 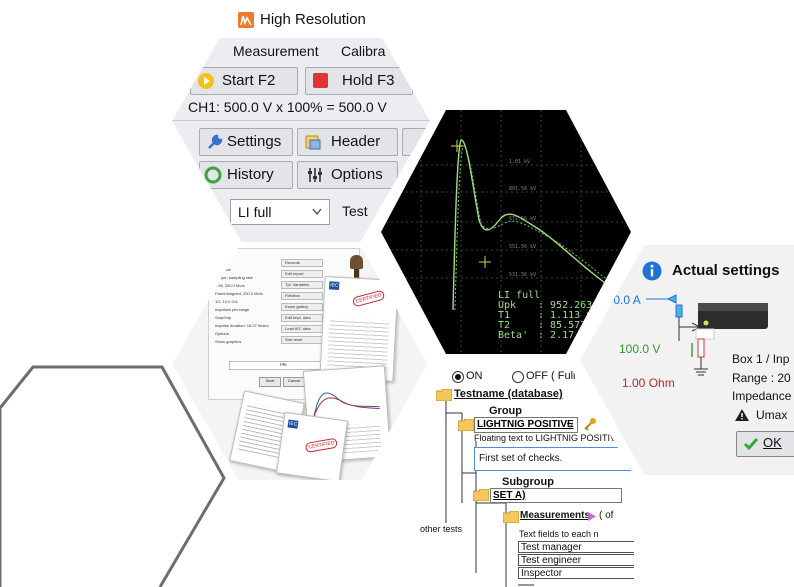 I want to click on outline-hexagon, so click(x=113, y=476).